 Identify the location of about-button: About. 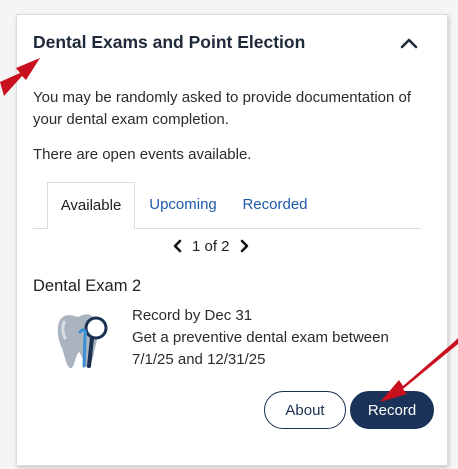
(305, 410).